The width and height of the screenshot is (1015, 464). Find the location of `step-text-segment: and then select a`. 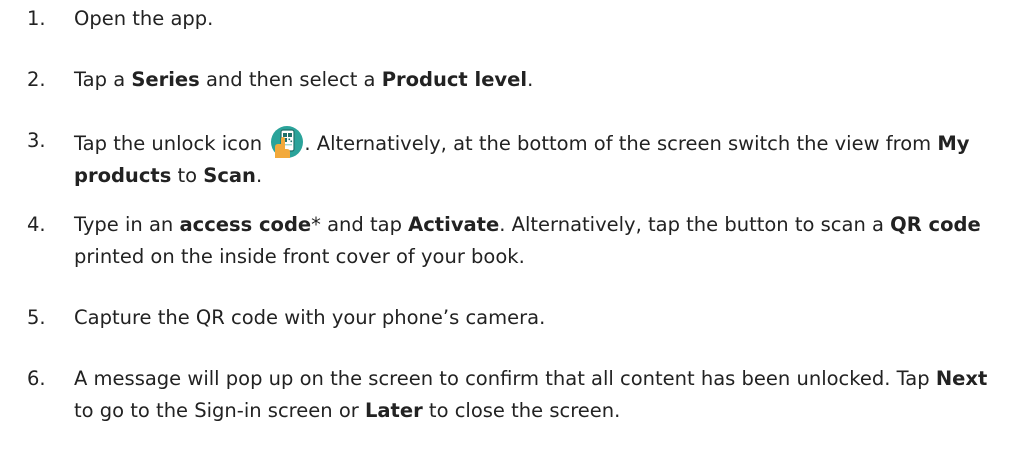

step-text-segment: and then select a is located at coordinates (290, 79).